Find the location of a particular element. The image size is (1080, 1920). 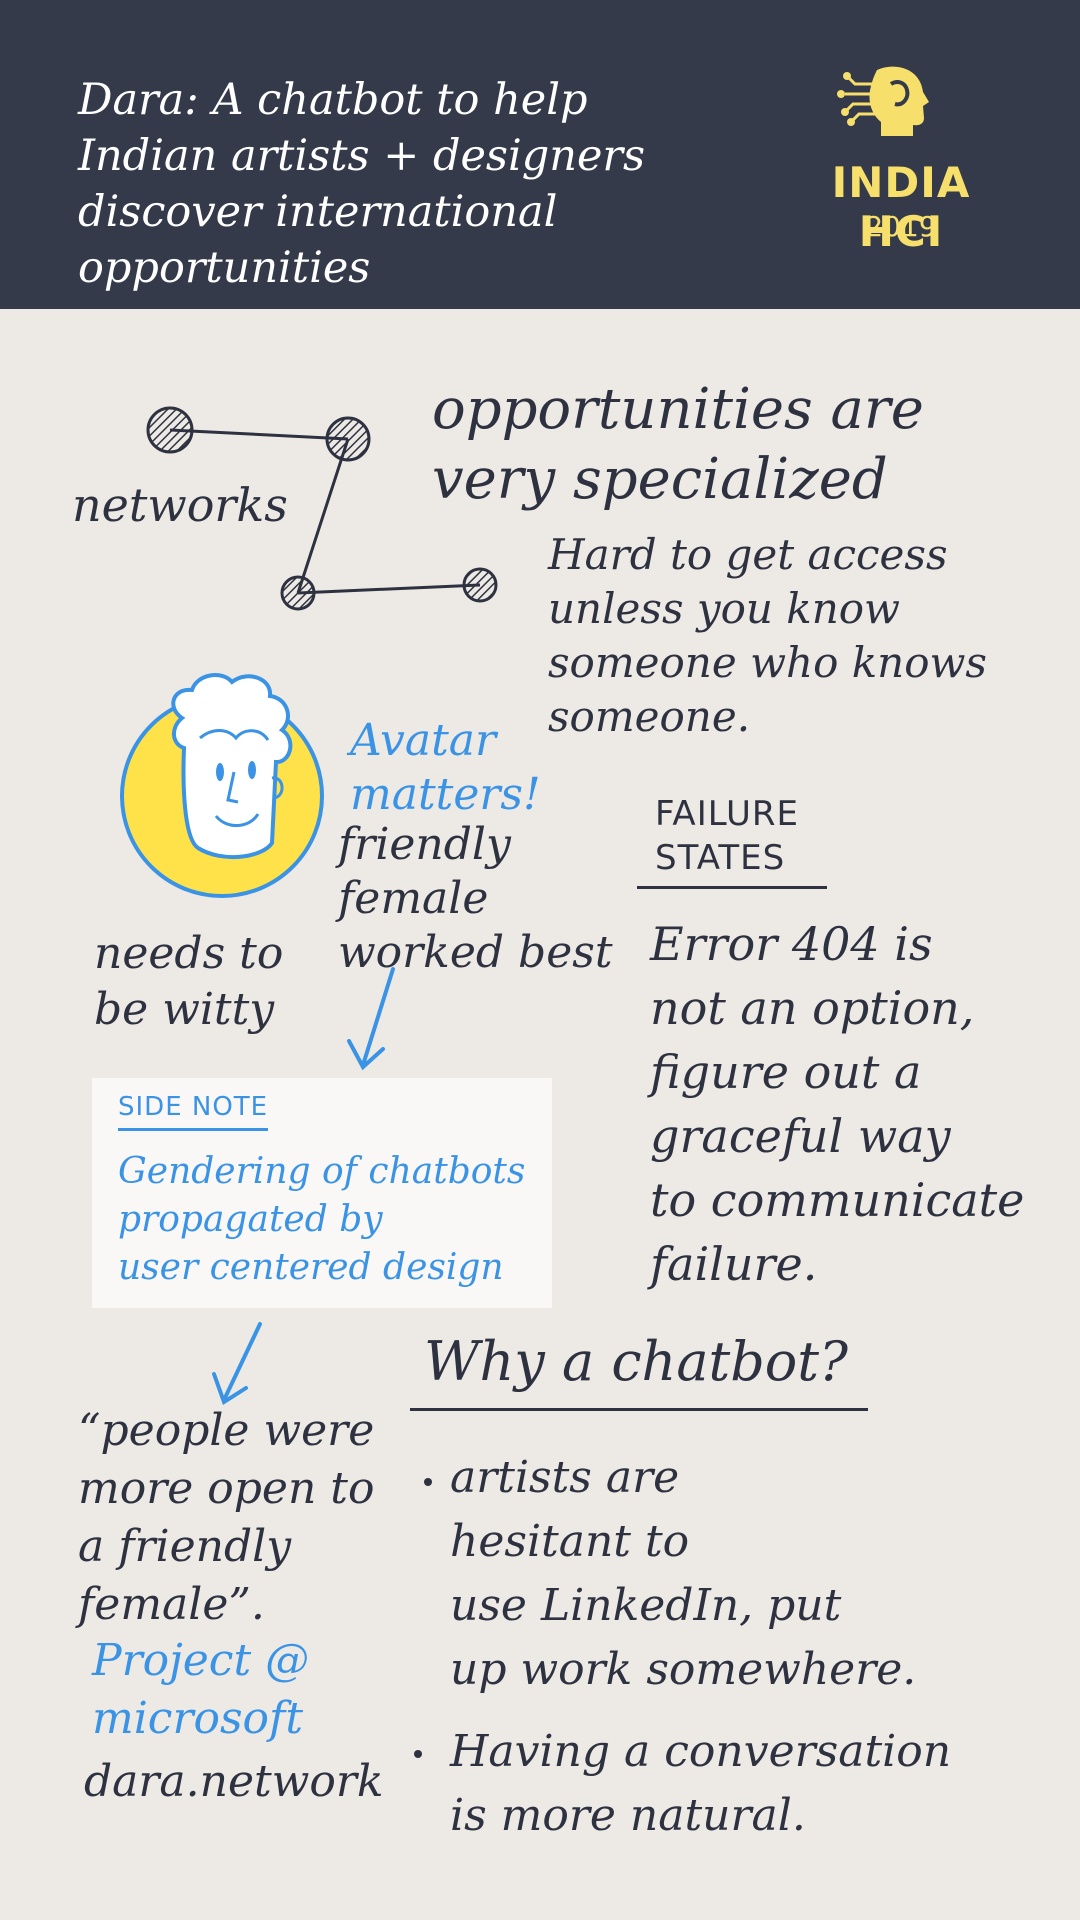

ai-head-circuit-icon is located at coordinates (883, 101).